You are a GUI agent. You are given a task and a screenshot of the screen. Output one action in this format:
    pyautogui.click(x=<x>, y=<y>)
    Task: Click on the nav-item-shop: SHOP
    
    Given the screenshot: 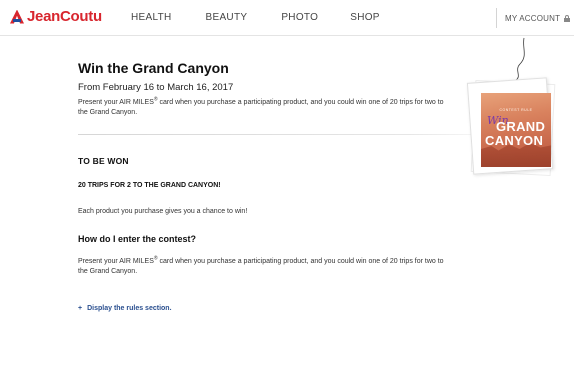 What is the action you would take?
    pyautogui.click(x=365, y=17)
    